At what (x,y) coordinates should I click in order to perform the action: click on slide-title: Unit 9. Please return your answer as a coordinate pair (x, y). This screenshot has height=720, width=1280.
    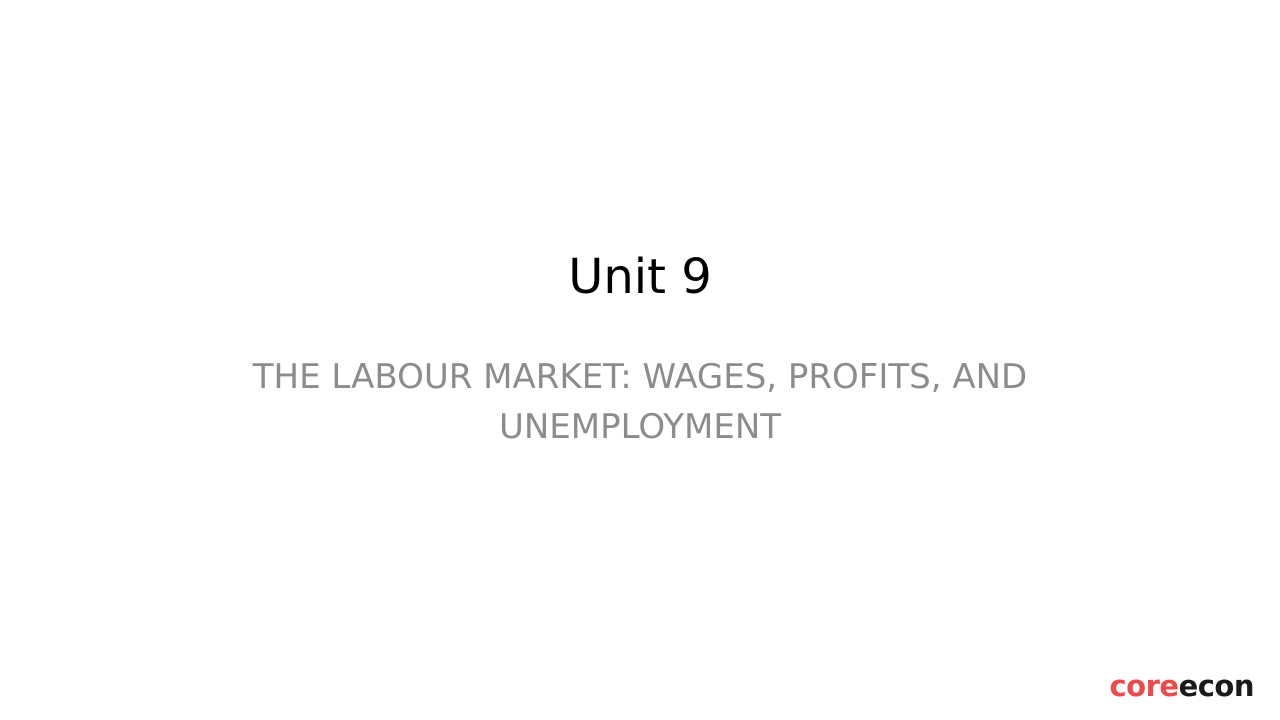
    Looking at the image, I should click on (640, 277).